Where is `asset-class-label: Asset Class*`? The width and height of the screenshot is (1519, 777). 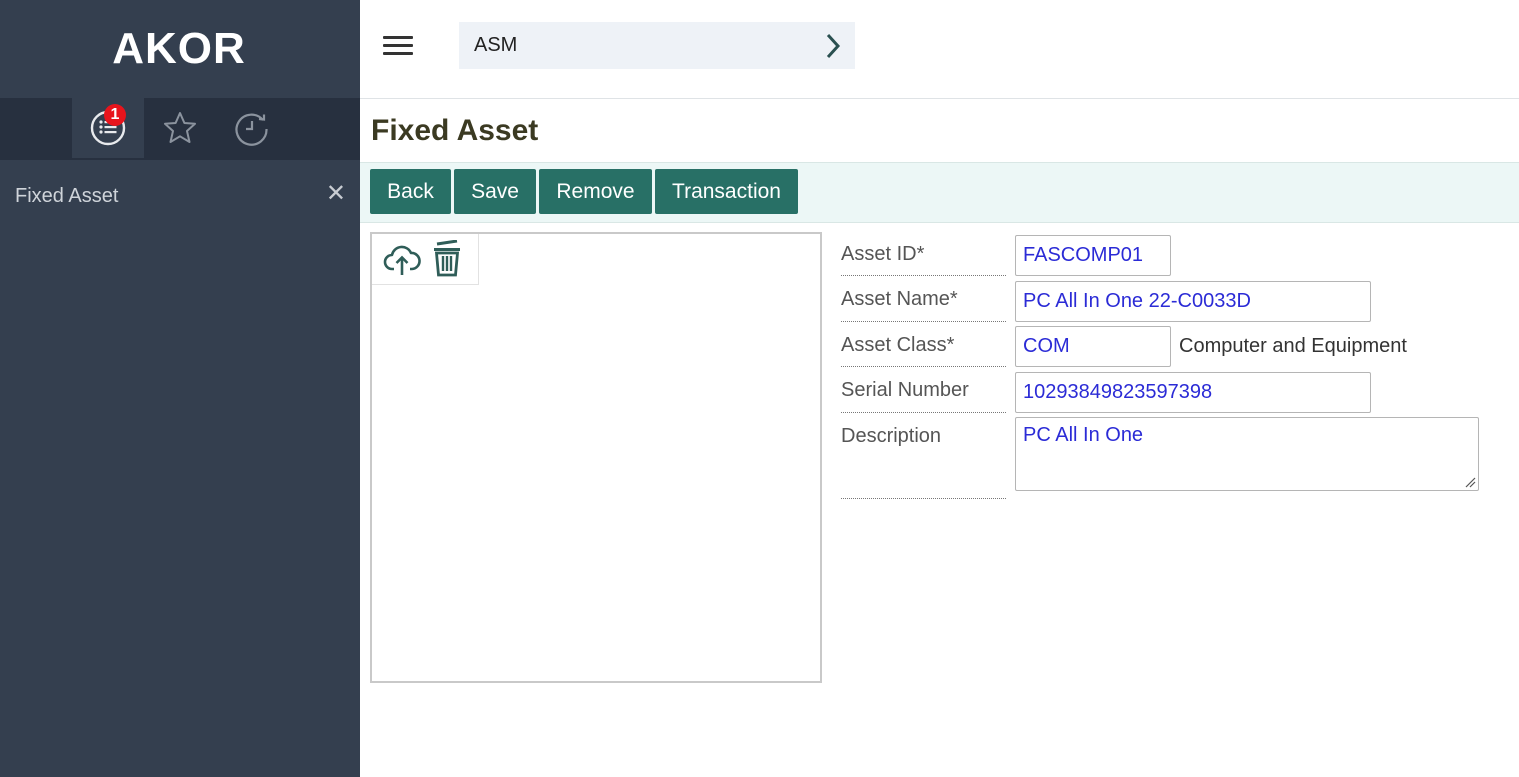
asset-class-label: Asset Class* is located at coordinates (923, 350).